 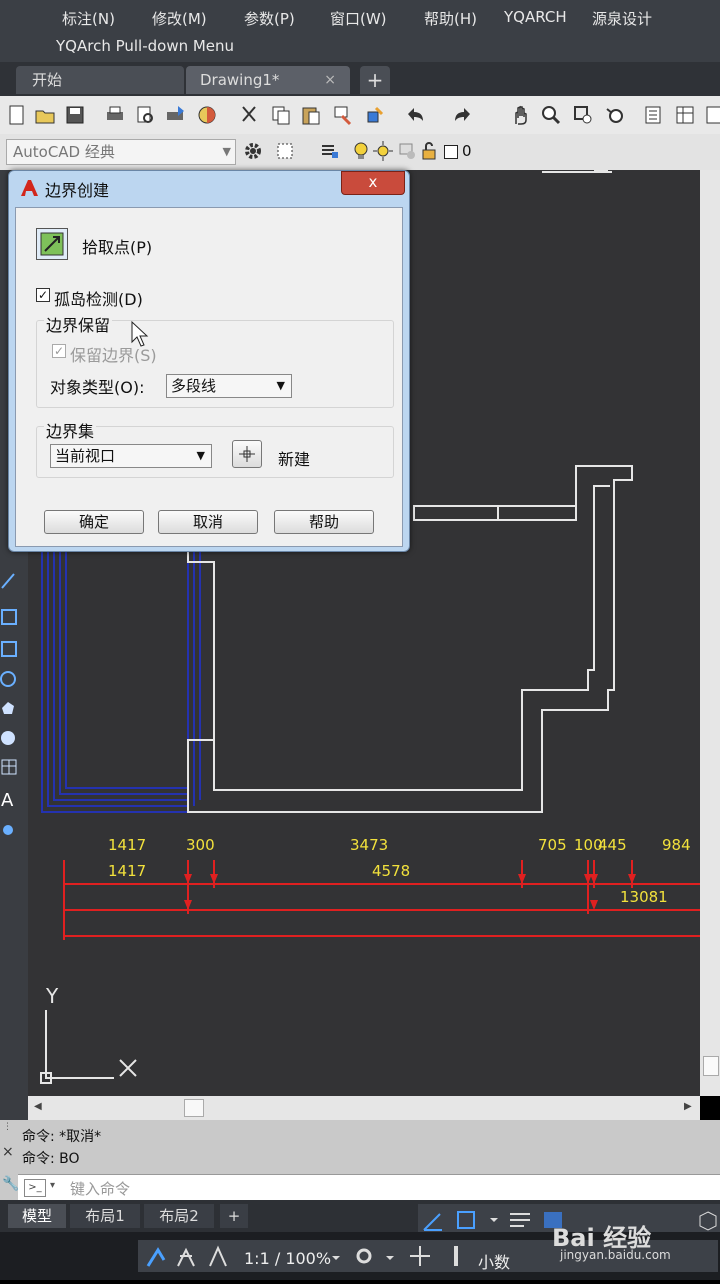 What do you see at coordinates (360, 48) in the screenshot?
I see `pulldown-menu-title: YQArch Pull-down Menu` at bounding box center [360, 48].